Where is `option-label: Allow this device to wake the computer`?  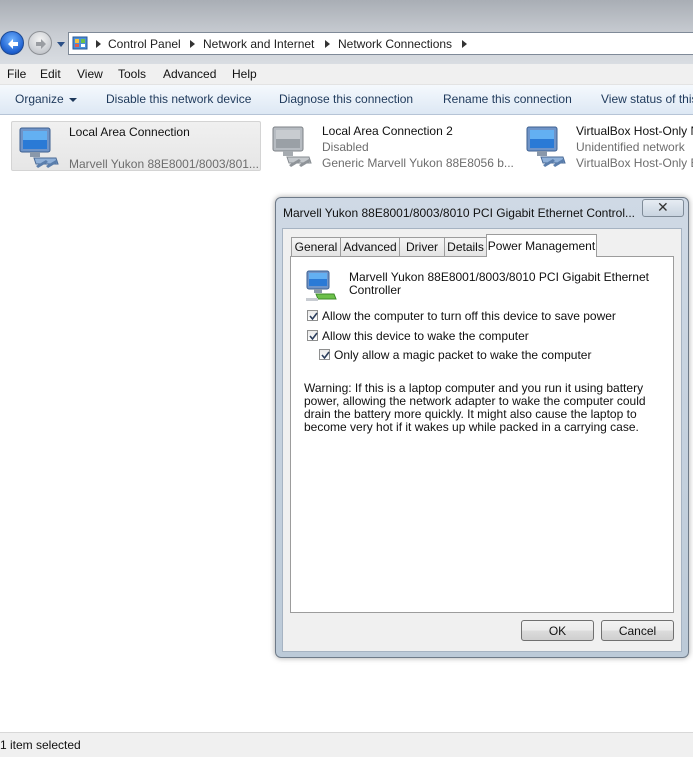 option-label: Allow this device to wake the computer is located at coordinates (425, 336).